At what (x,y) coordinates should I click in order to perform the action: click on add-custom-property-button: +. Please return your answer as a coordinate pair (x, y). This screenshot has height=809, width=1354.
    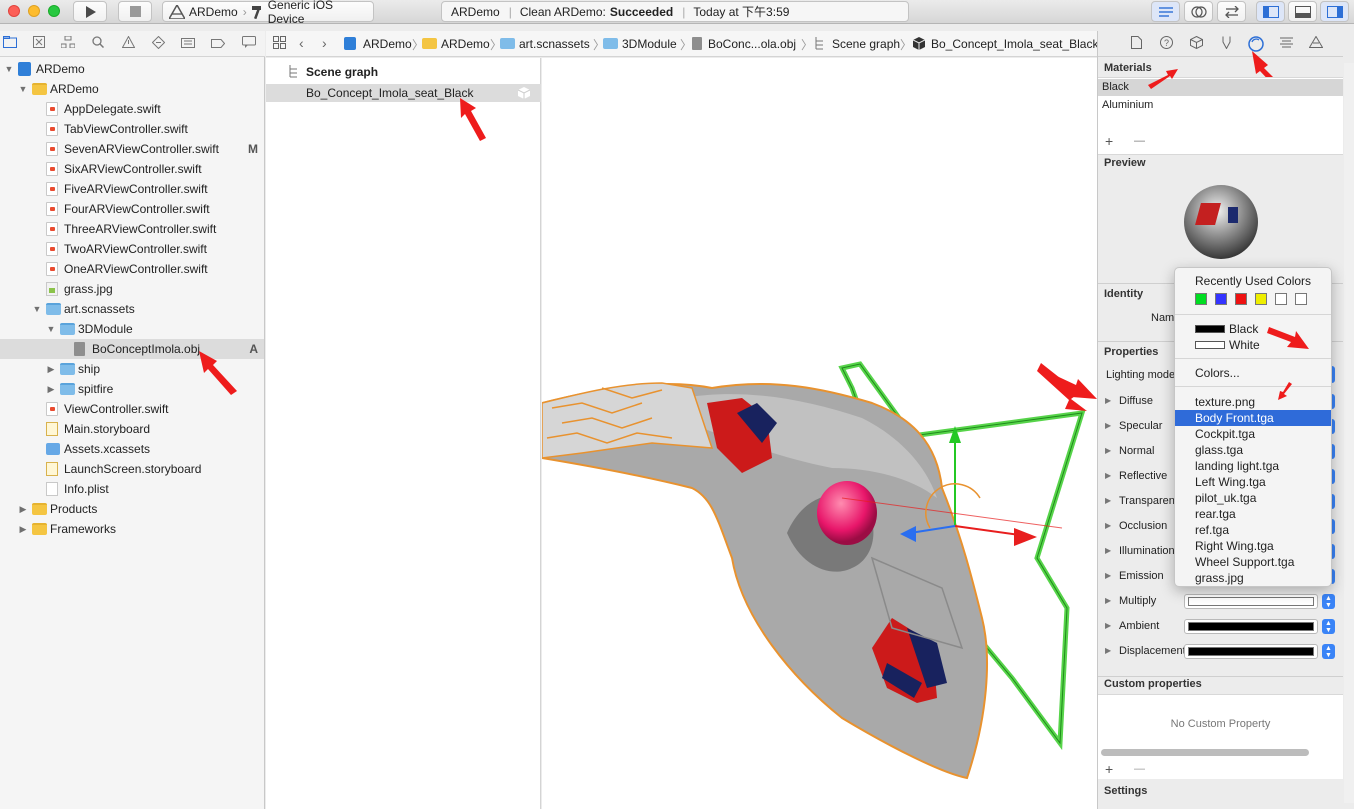
    Looking at the image, I should click on (1109, 769).